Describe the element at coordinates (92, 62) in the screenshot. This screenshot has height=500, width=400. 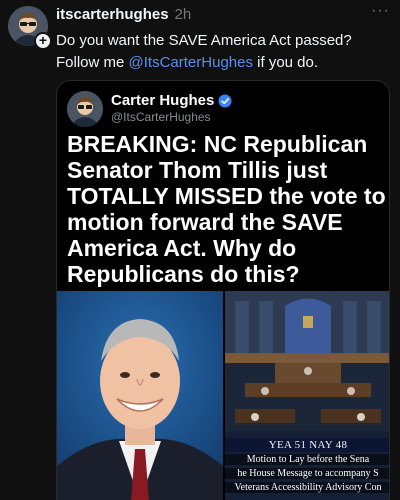
I see `post-text-before-mention: Follow me` at that location.